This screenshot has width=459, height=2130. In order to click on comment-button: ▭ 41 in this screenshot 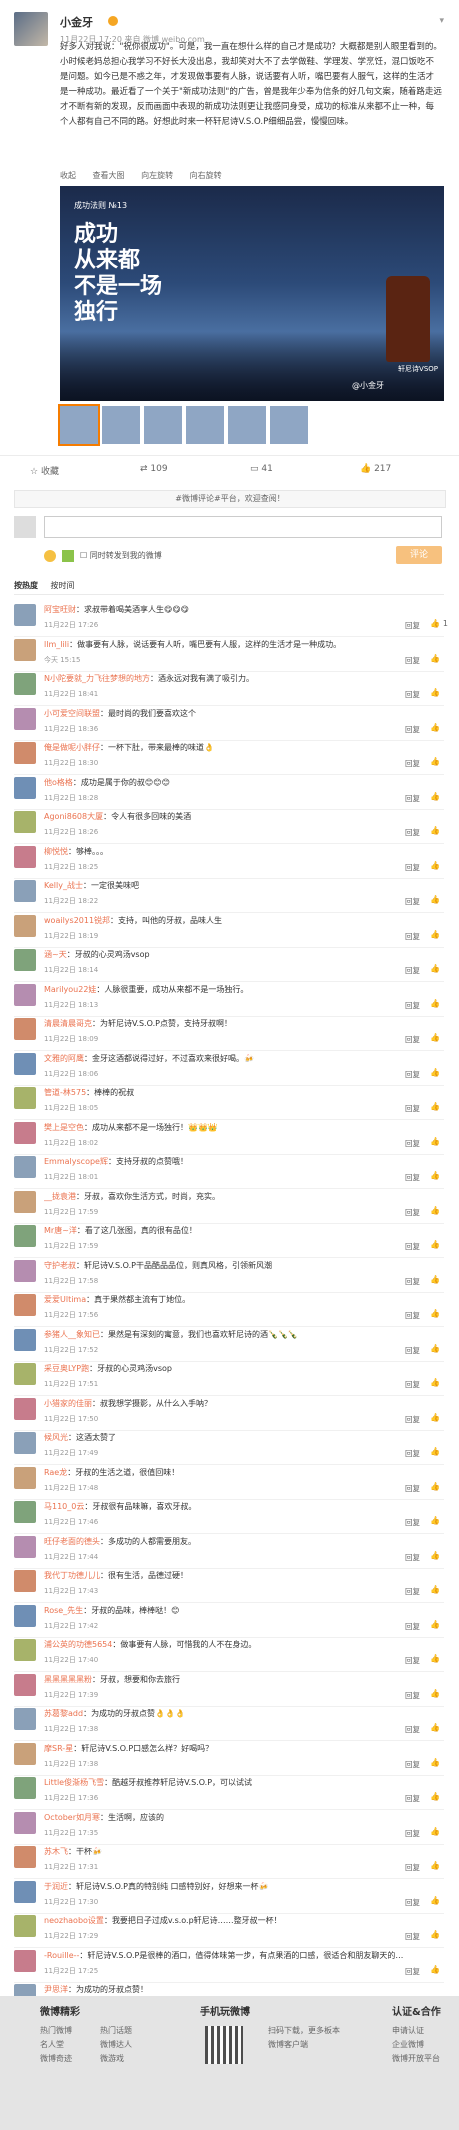, I will do `click(261, 469)`.